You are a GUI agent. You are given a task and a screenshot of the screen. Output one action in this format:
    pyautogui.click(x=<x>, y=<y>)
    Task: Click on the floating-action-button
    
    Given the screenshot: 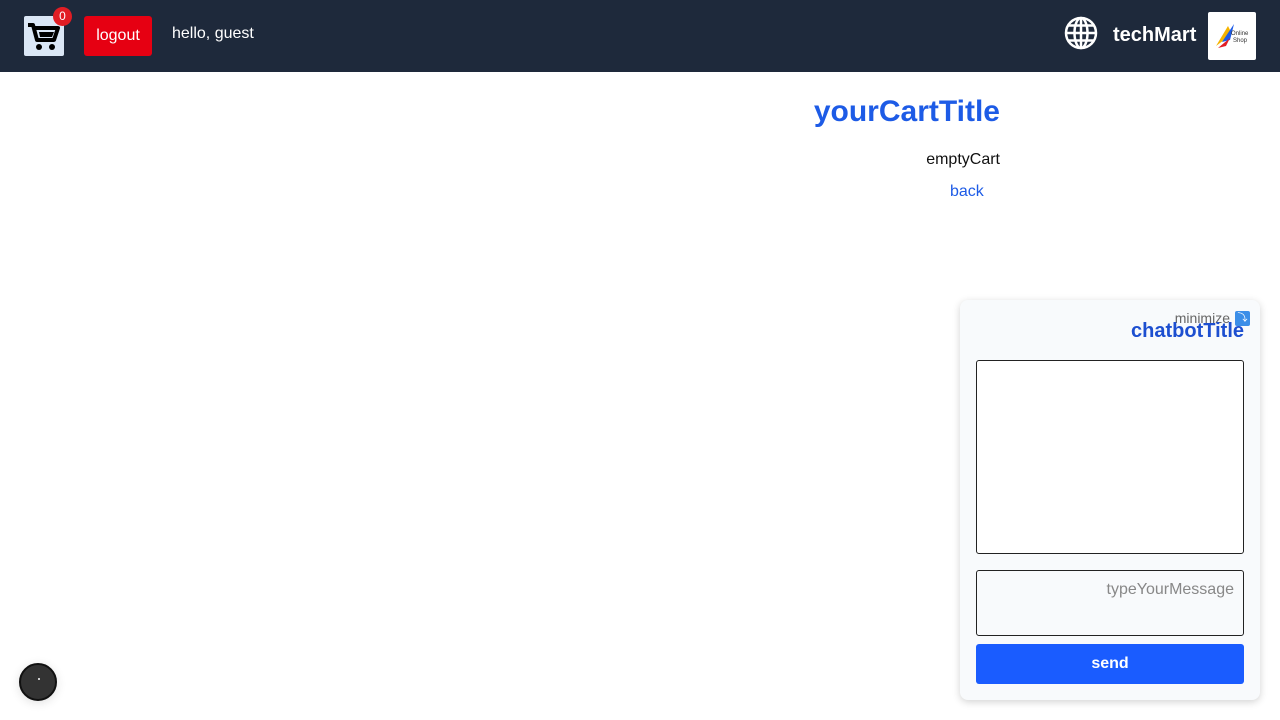 What is the action you would take?
    pyautogui.click(x=38, y=682)
    